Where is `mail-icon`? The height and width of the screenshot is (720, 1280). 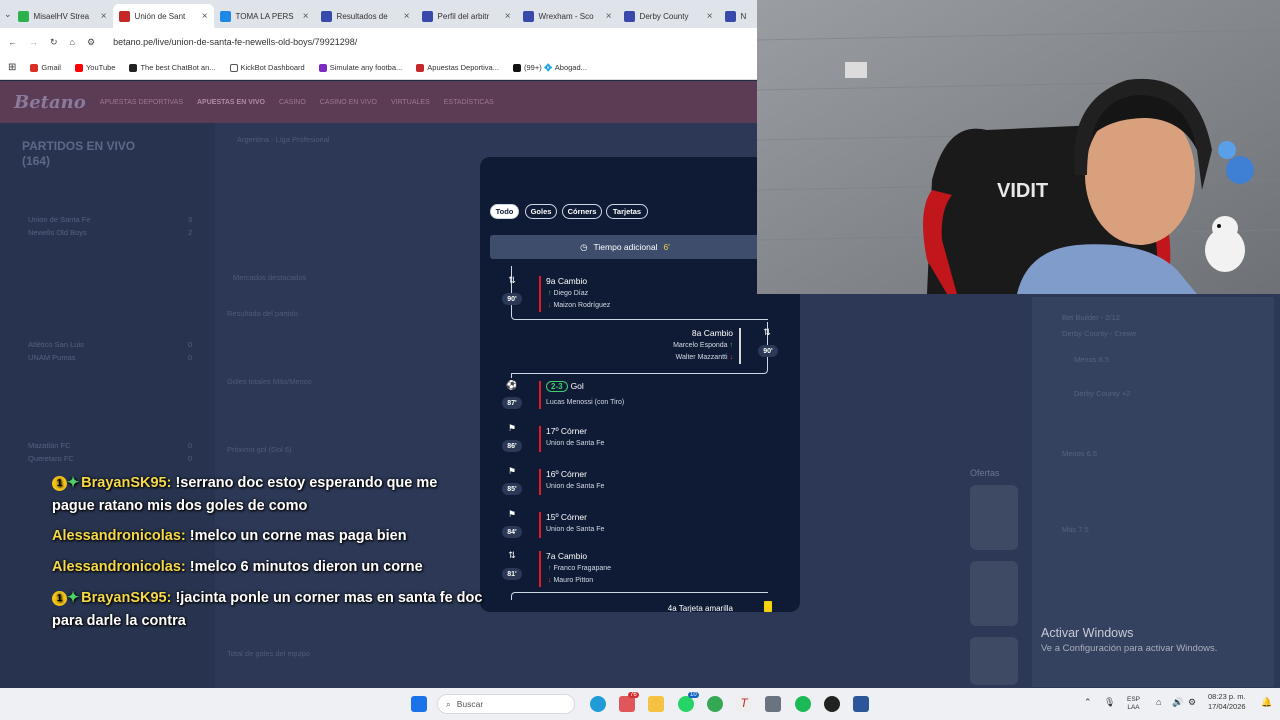 mail-icon is located at coordinates (627, 704).